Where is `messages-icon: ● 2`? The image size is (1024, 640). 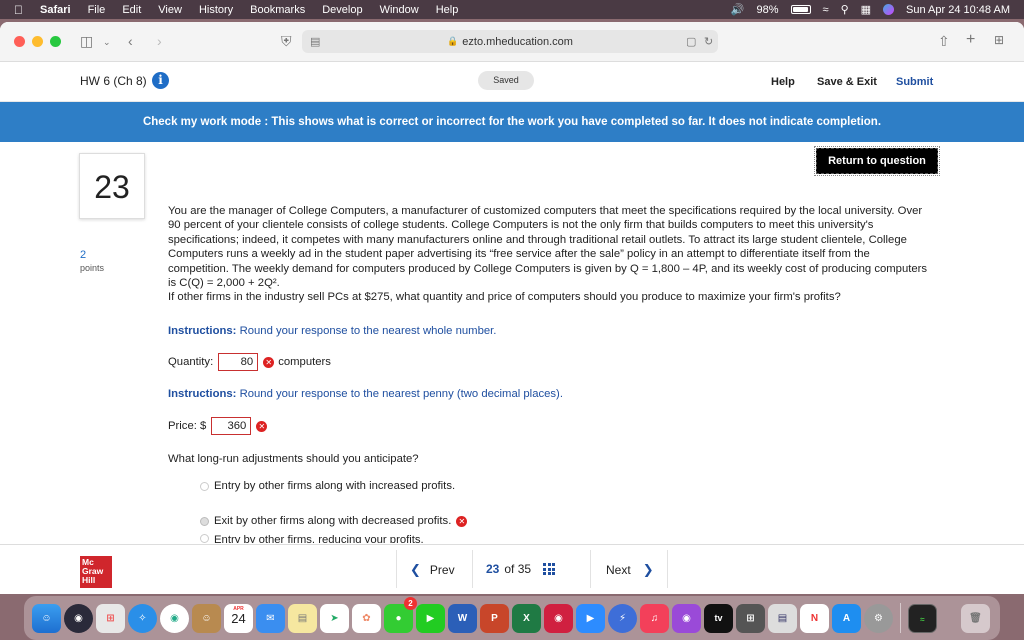
messages-icon: ● 2 is located at coordinates (400, 614).